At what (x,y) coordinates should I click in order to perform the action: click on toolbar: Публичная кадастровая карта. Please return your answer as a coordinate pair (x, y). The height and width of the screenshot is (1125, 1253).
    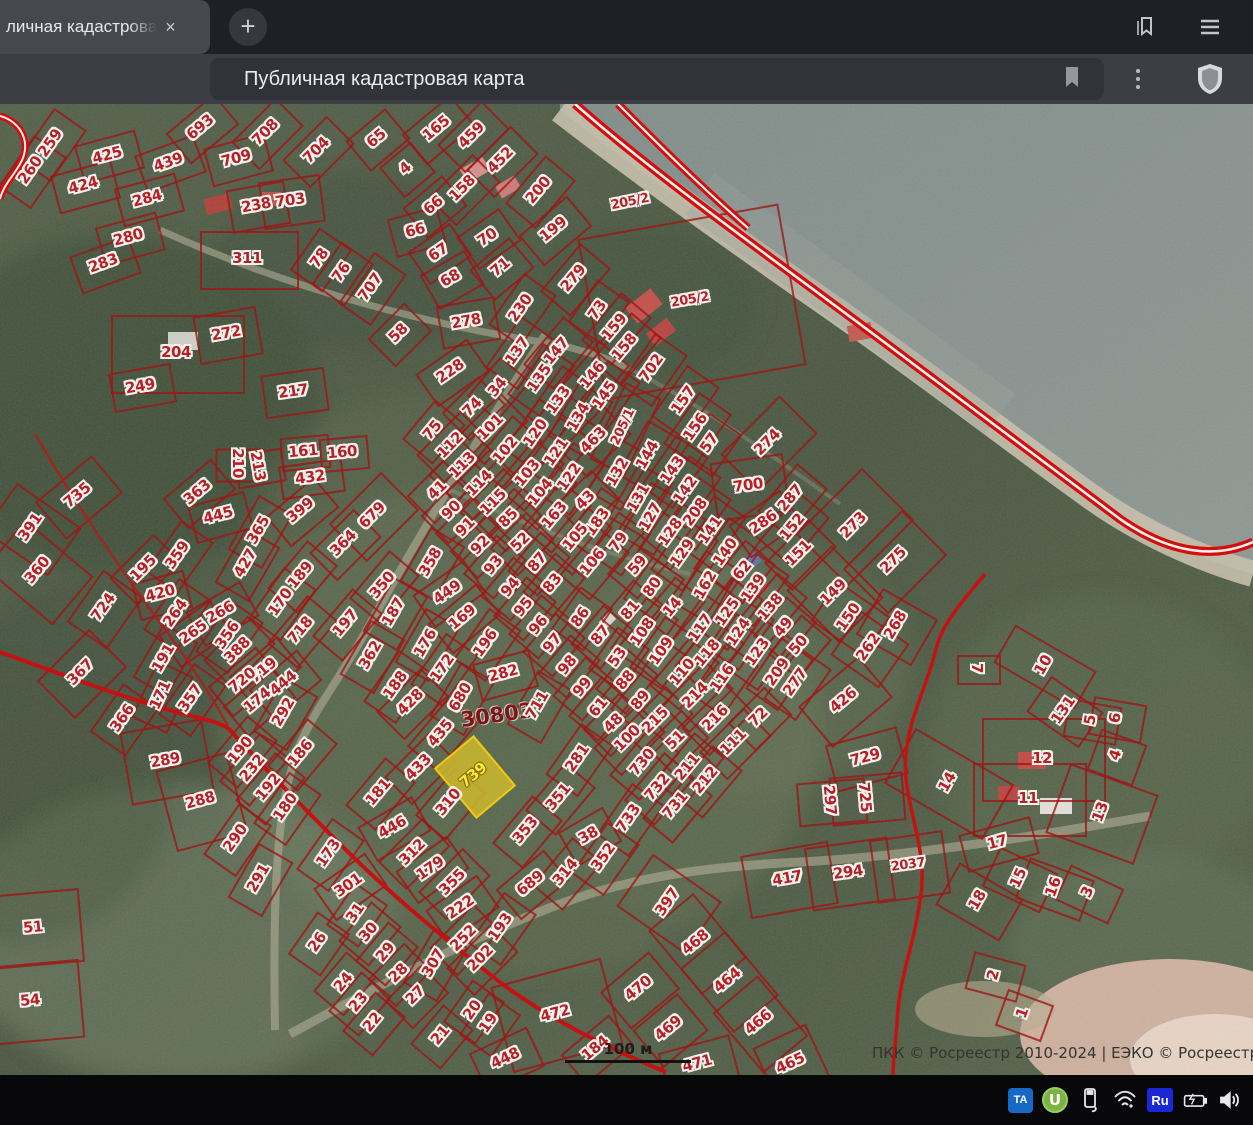
    Looking at the image, I should click on (626, 100).